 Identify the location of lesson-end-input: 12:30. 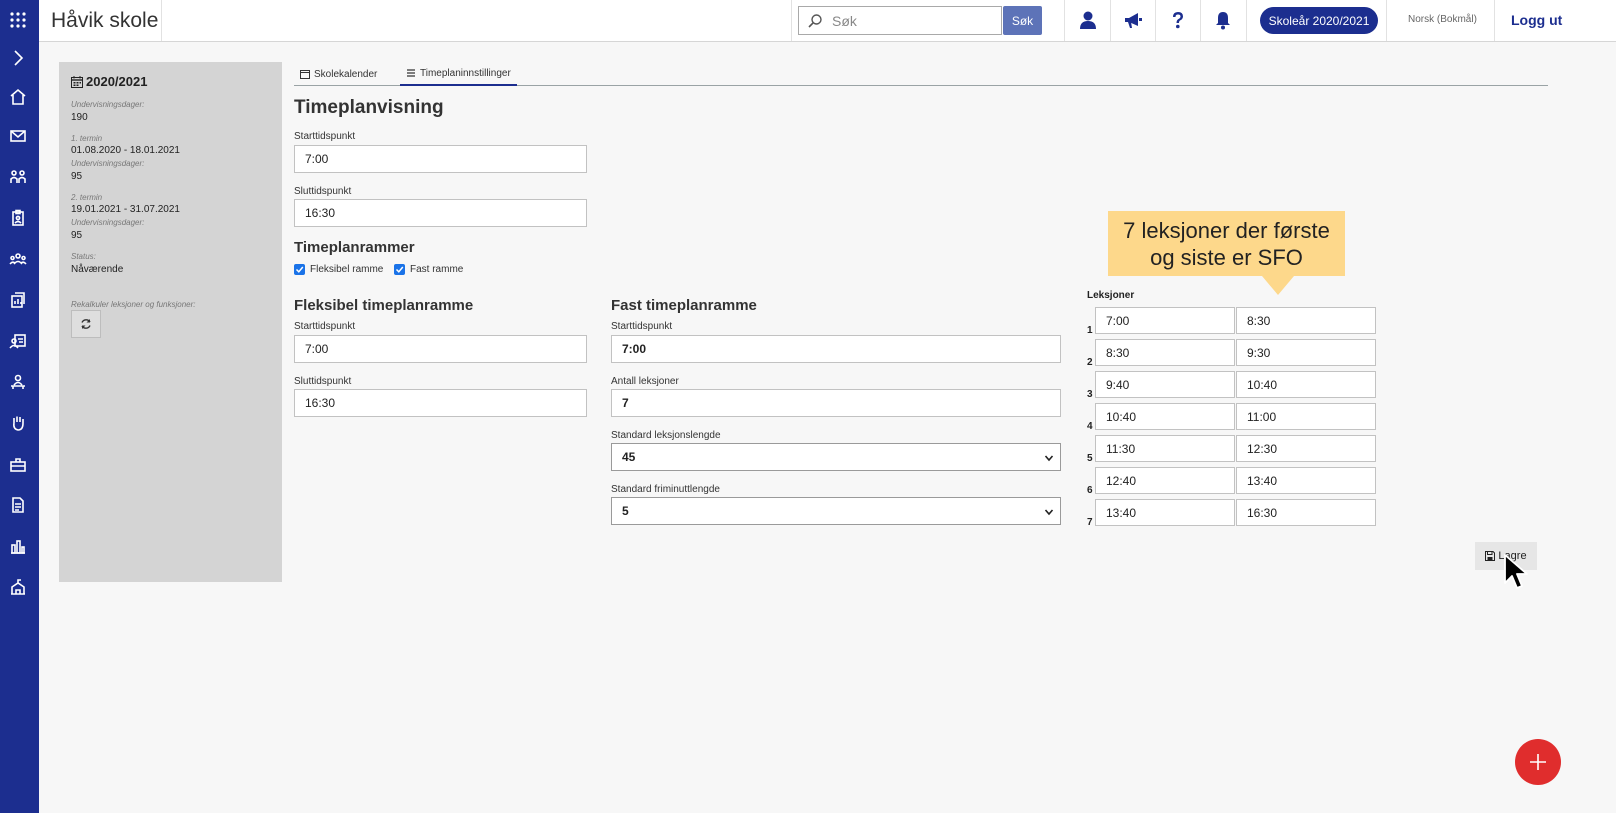
(1306, 448).